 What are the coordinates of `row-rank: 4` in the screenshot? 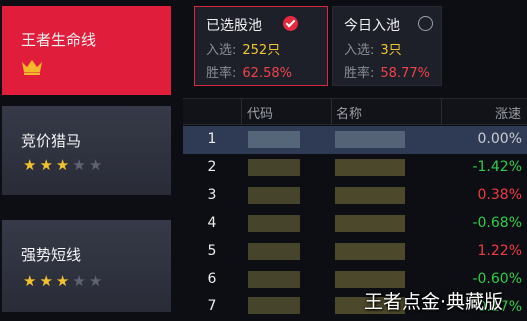 It's located at (212, 223).